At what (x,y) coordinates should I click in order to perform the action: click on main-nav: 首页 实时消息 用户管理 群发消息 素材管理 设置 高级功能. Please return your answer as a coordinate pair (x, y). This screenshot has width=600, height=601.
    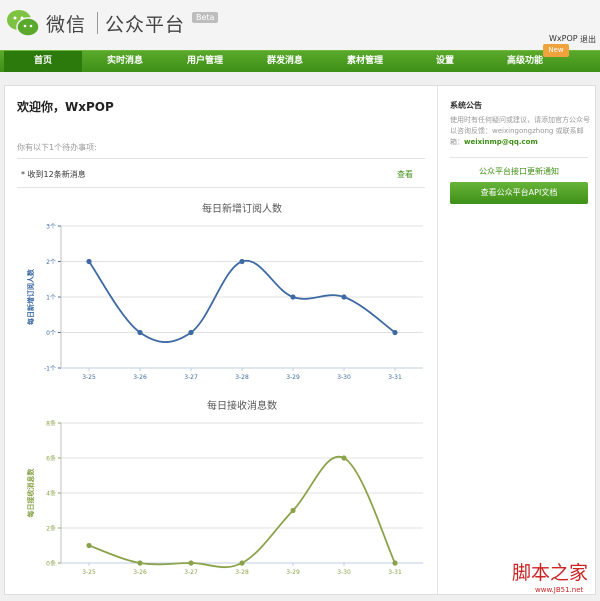
    Looking at the image, I should click on (300, 61).